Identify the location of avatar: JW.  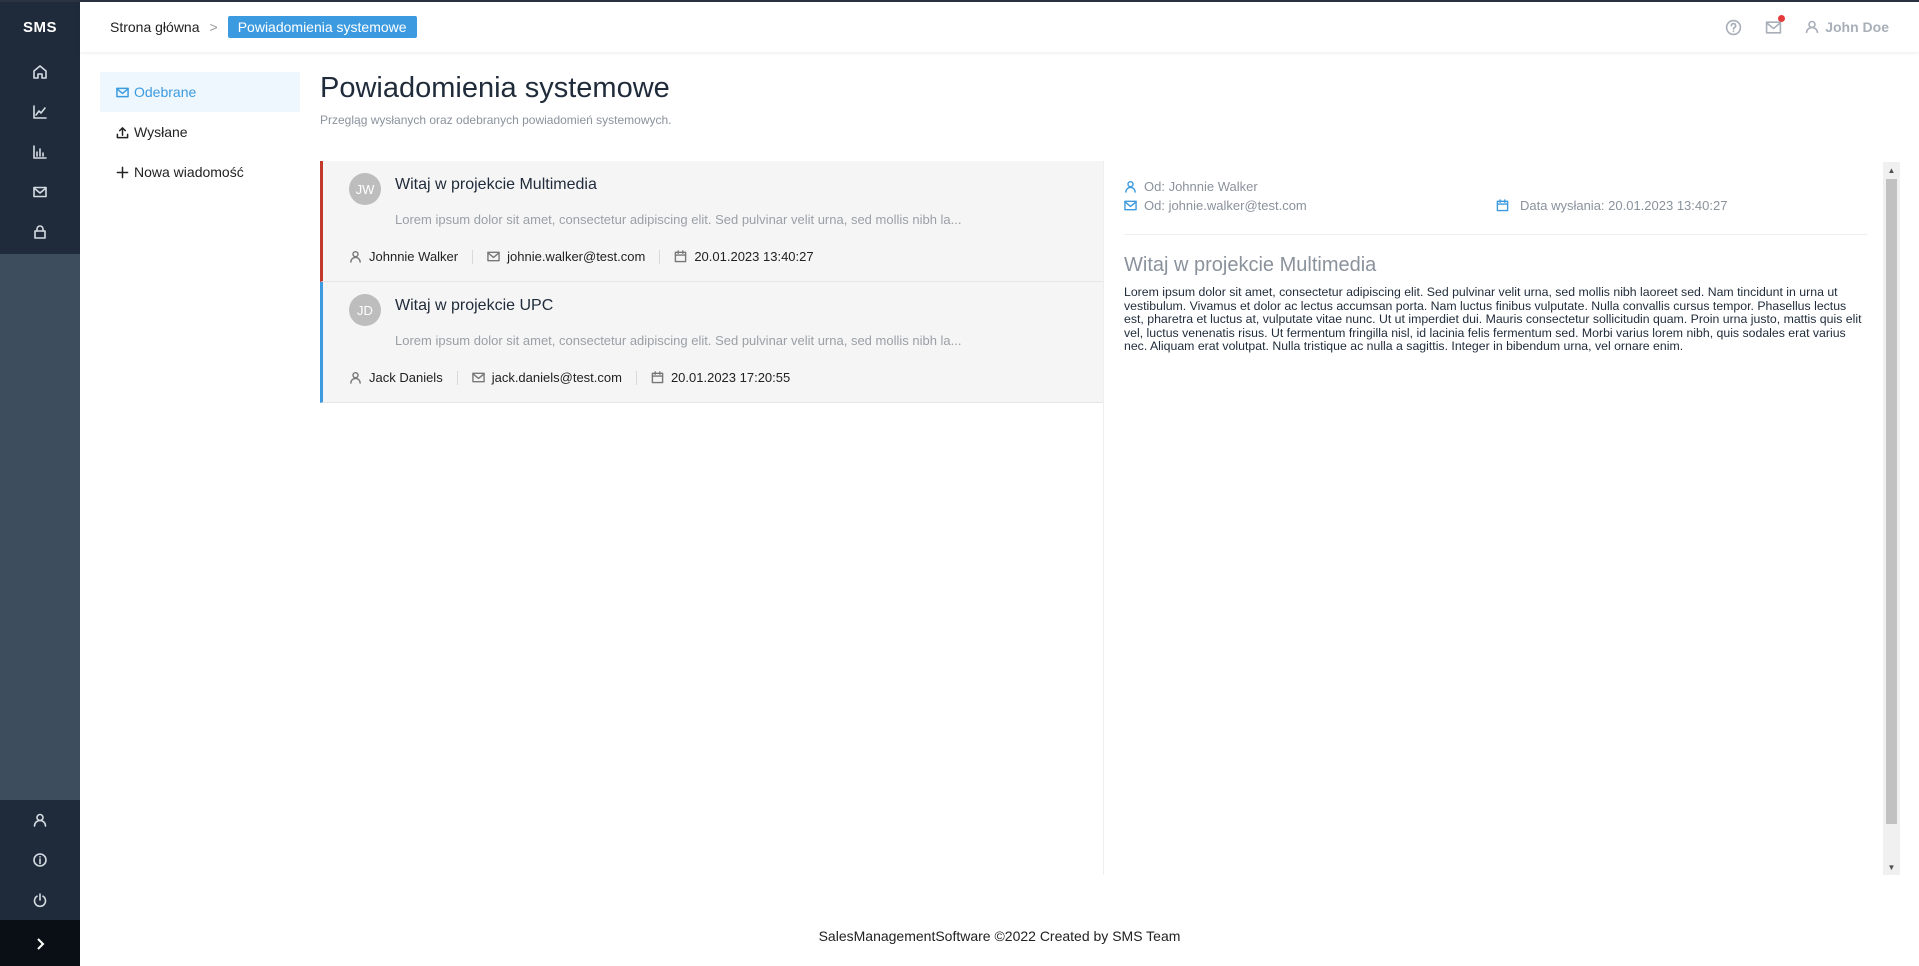
(365, 189).